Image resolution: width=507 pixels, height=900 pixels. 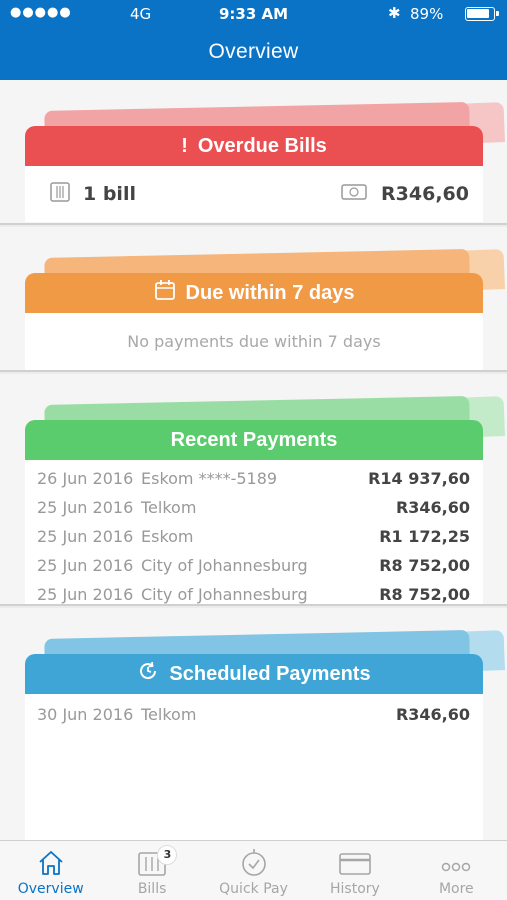 I want to click on overdue-amount: R346,60, so click(x=425, y=194).